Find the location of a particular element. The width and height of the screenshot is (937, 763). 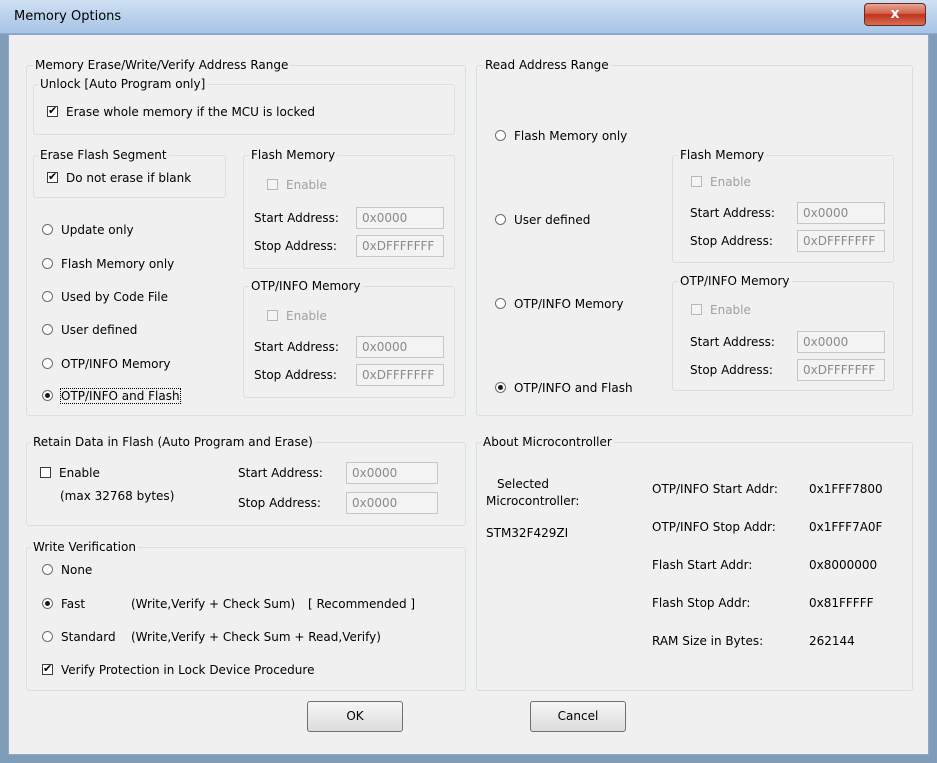

close-button: x is located at coordinates (895, 14).